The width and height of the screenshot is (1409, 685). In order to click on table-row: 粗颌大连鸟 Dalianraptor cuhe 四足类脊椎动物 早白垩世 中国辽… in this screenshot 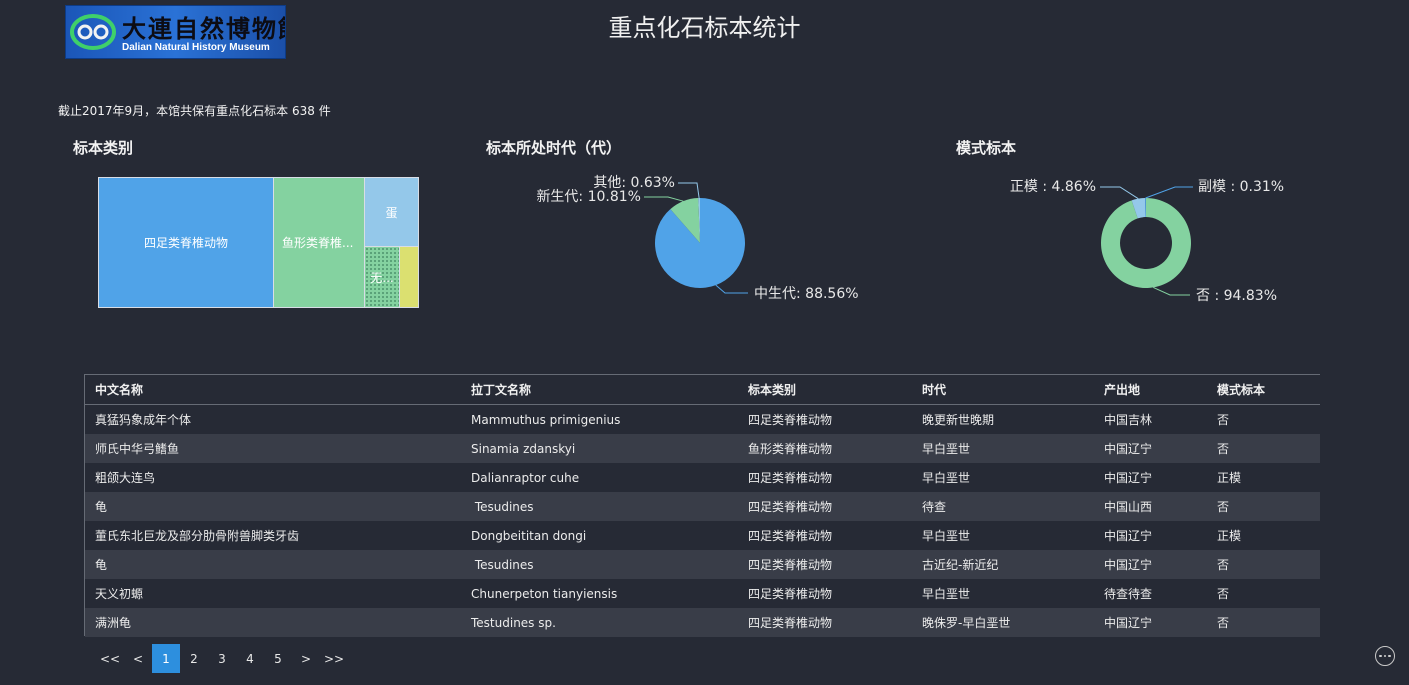, I will do `click(702, 477)`.